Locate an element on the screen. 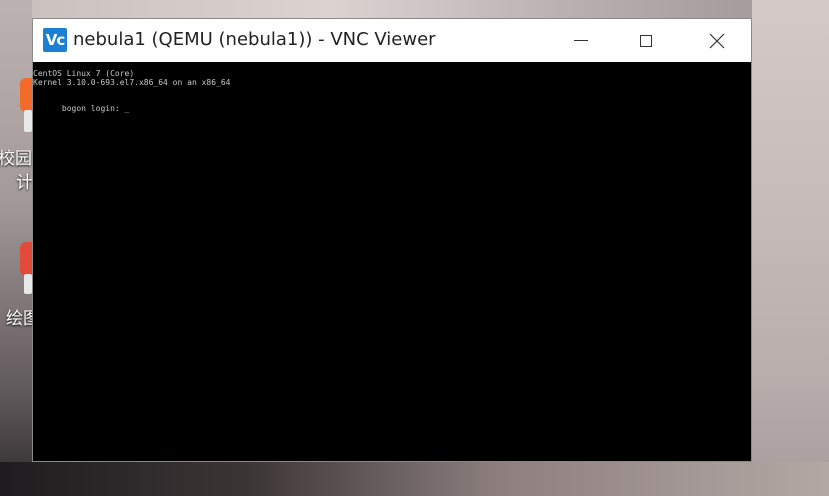 This screenshot has width=829, height=496. desktop-icon-draw: 绘图 is located at coordinates (27, 280).